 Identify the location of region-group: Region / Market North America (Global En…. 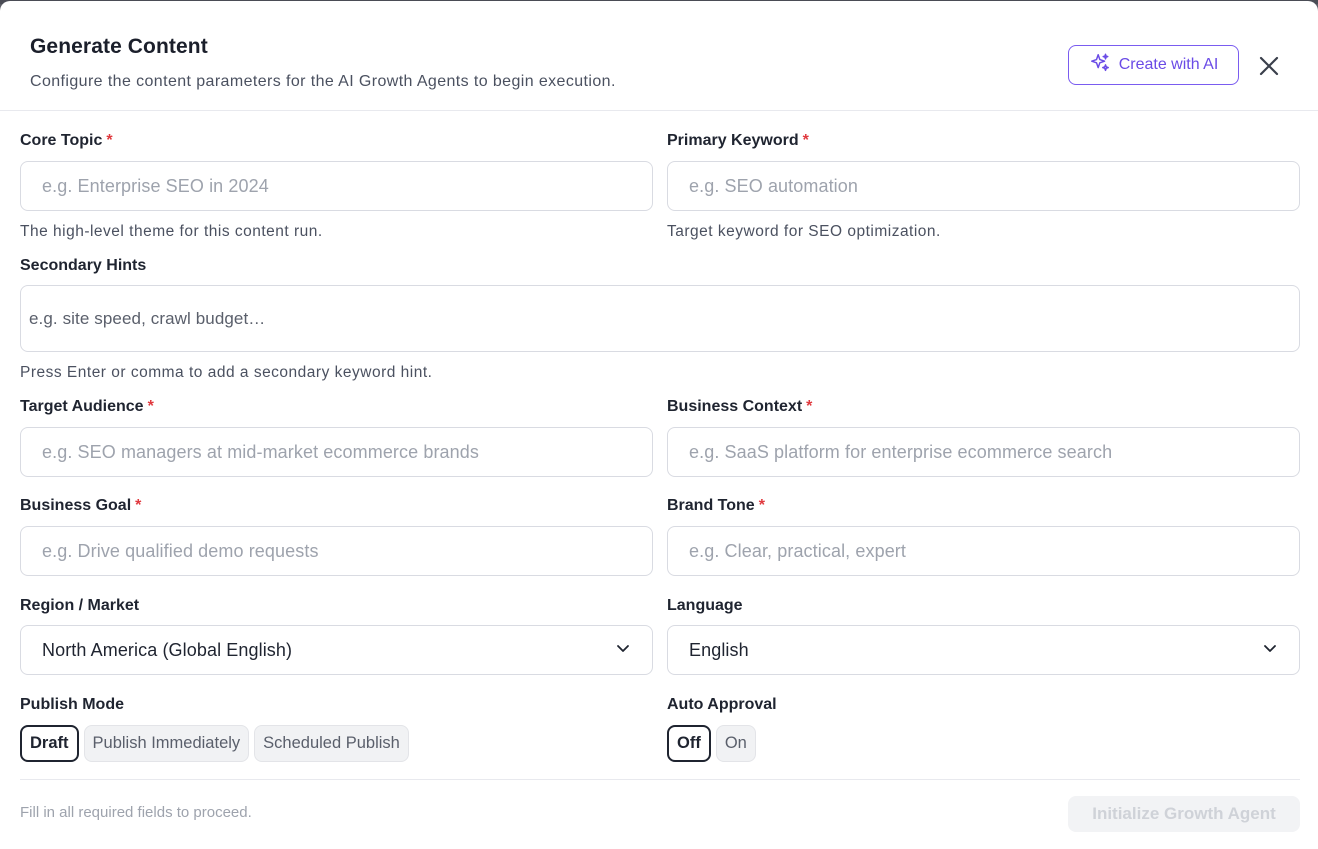
(336, 636).